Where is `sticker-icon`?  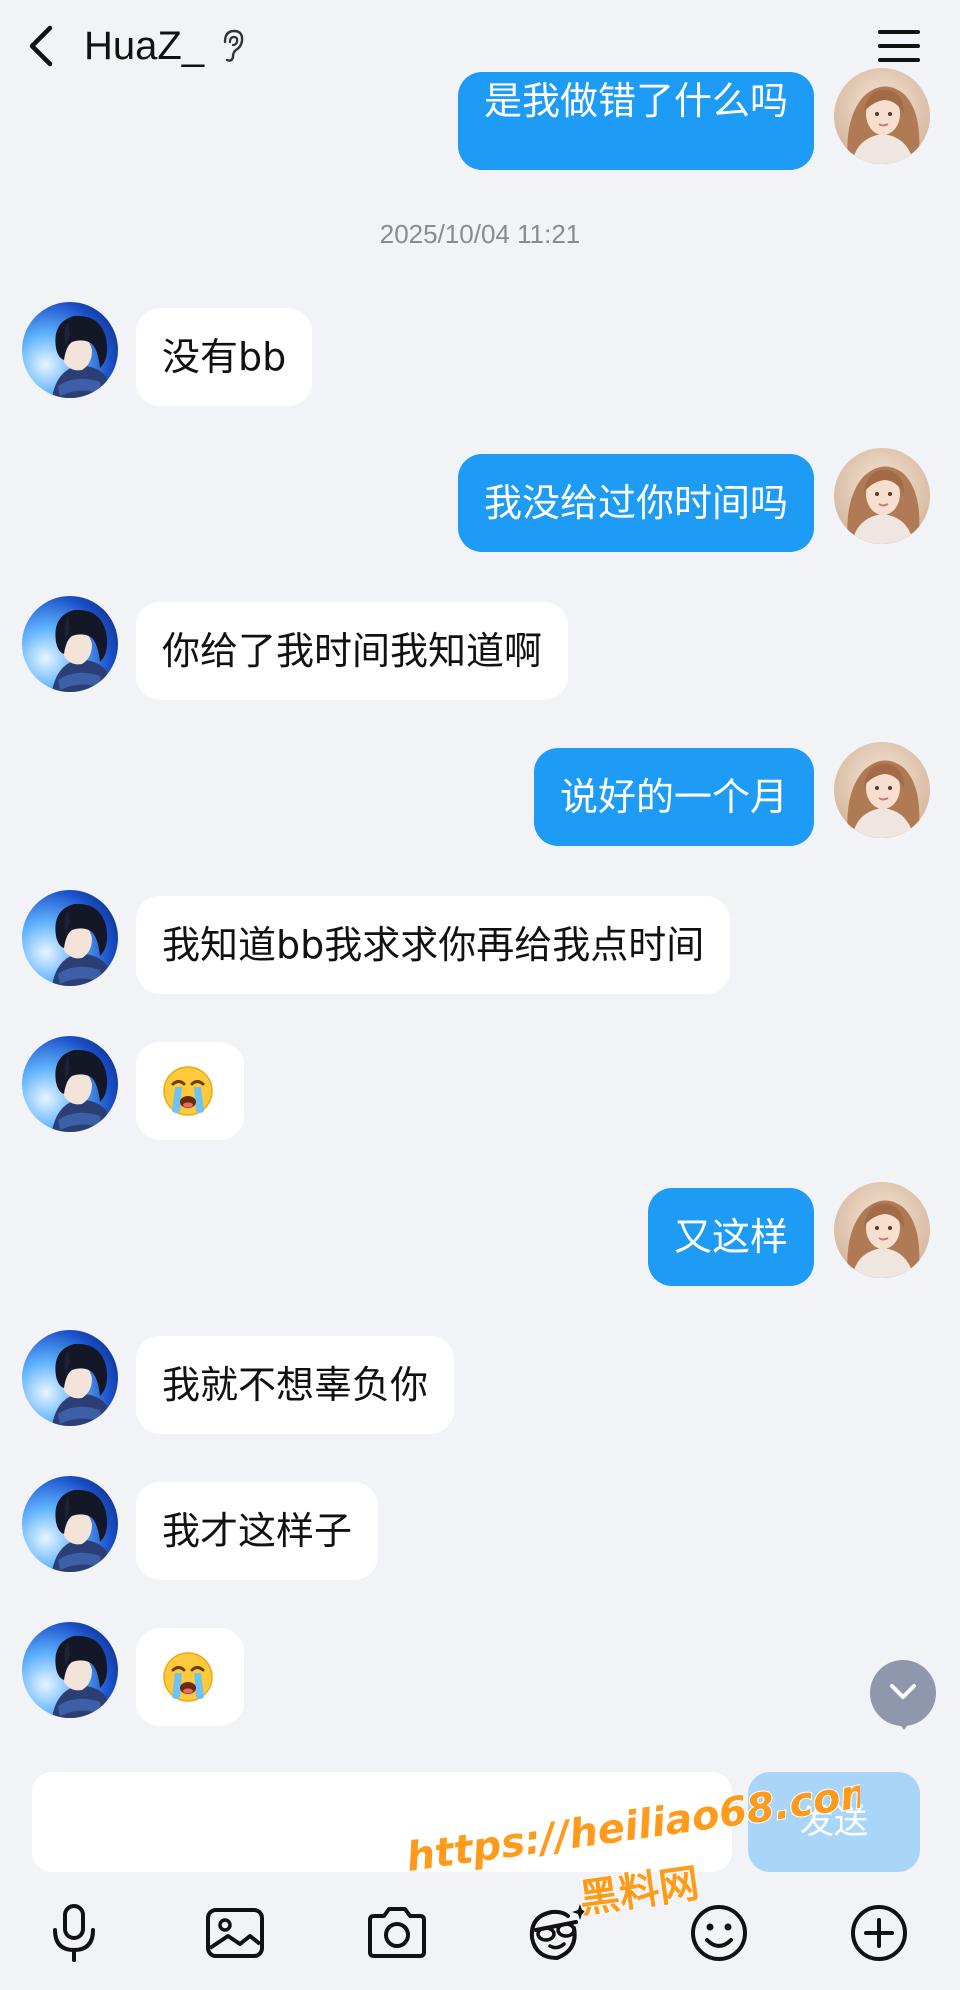 sticker-icon is located at coordinates (558, 1932).